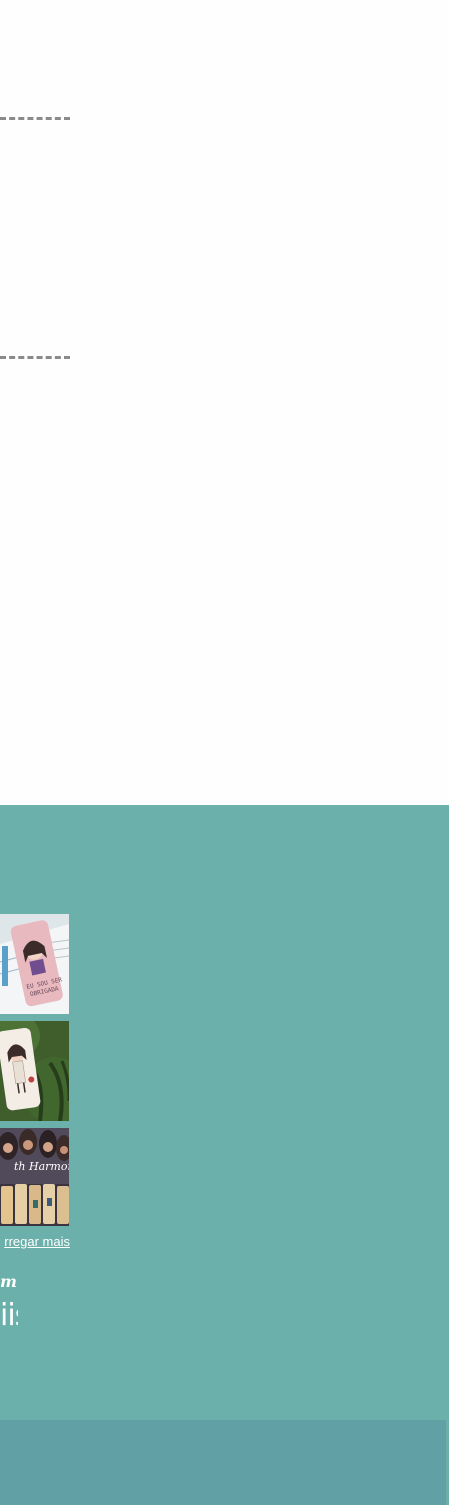 This screenshot has height=1505, width=449. I want to click on footer-script-heading: m, so click(8, 1281).